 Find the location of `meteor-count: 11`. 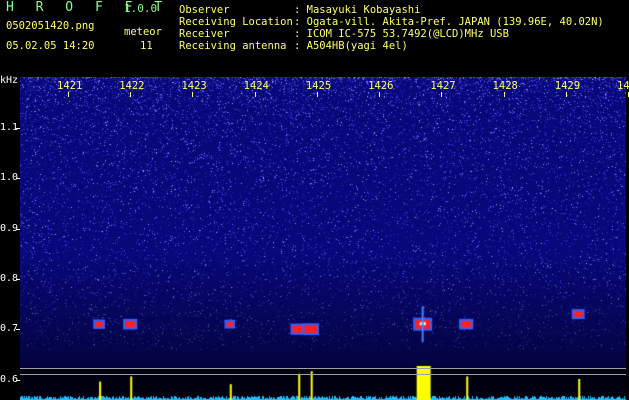

meteor-count: 11 is located at coordinates (146, 46).